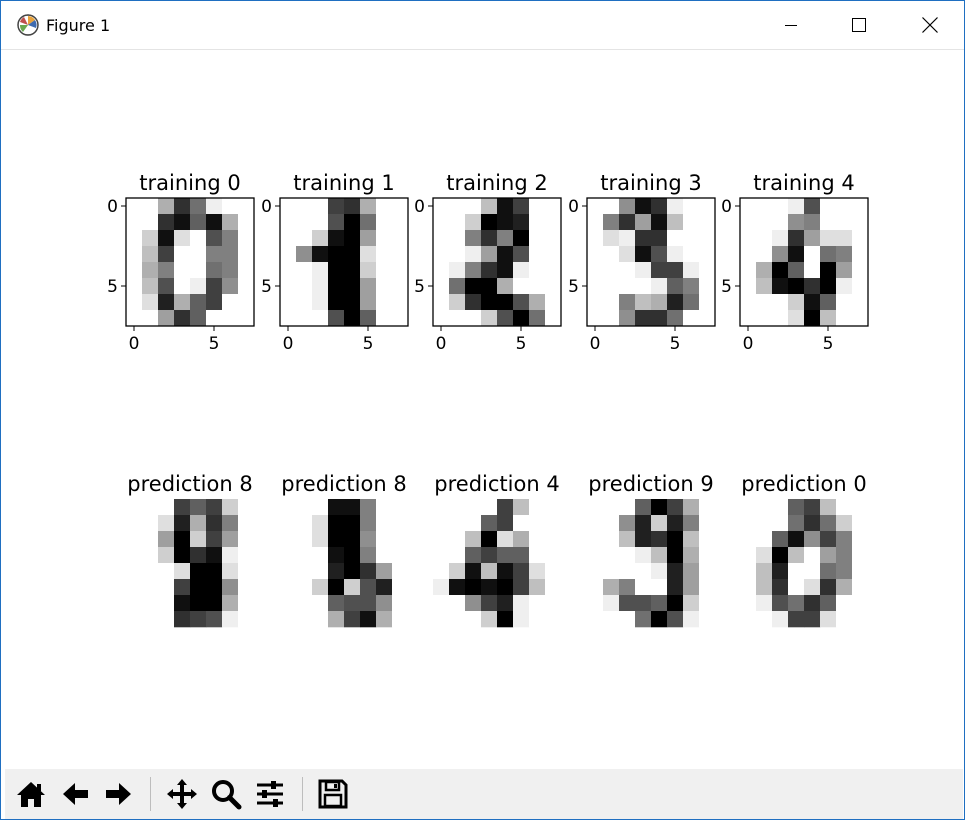  Describe the element at coordinates (804, 550) in the screenshot. I see `subplot-panel: prediction 0` at that location.